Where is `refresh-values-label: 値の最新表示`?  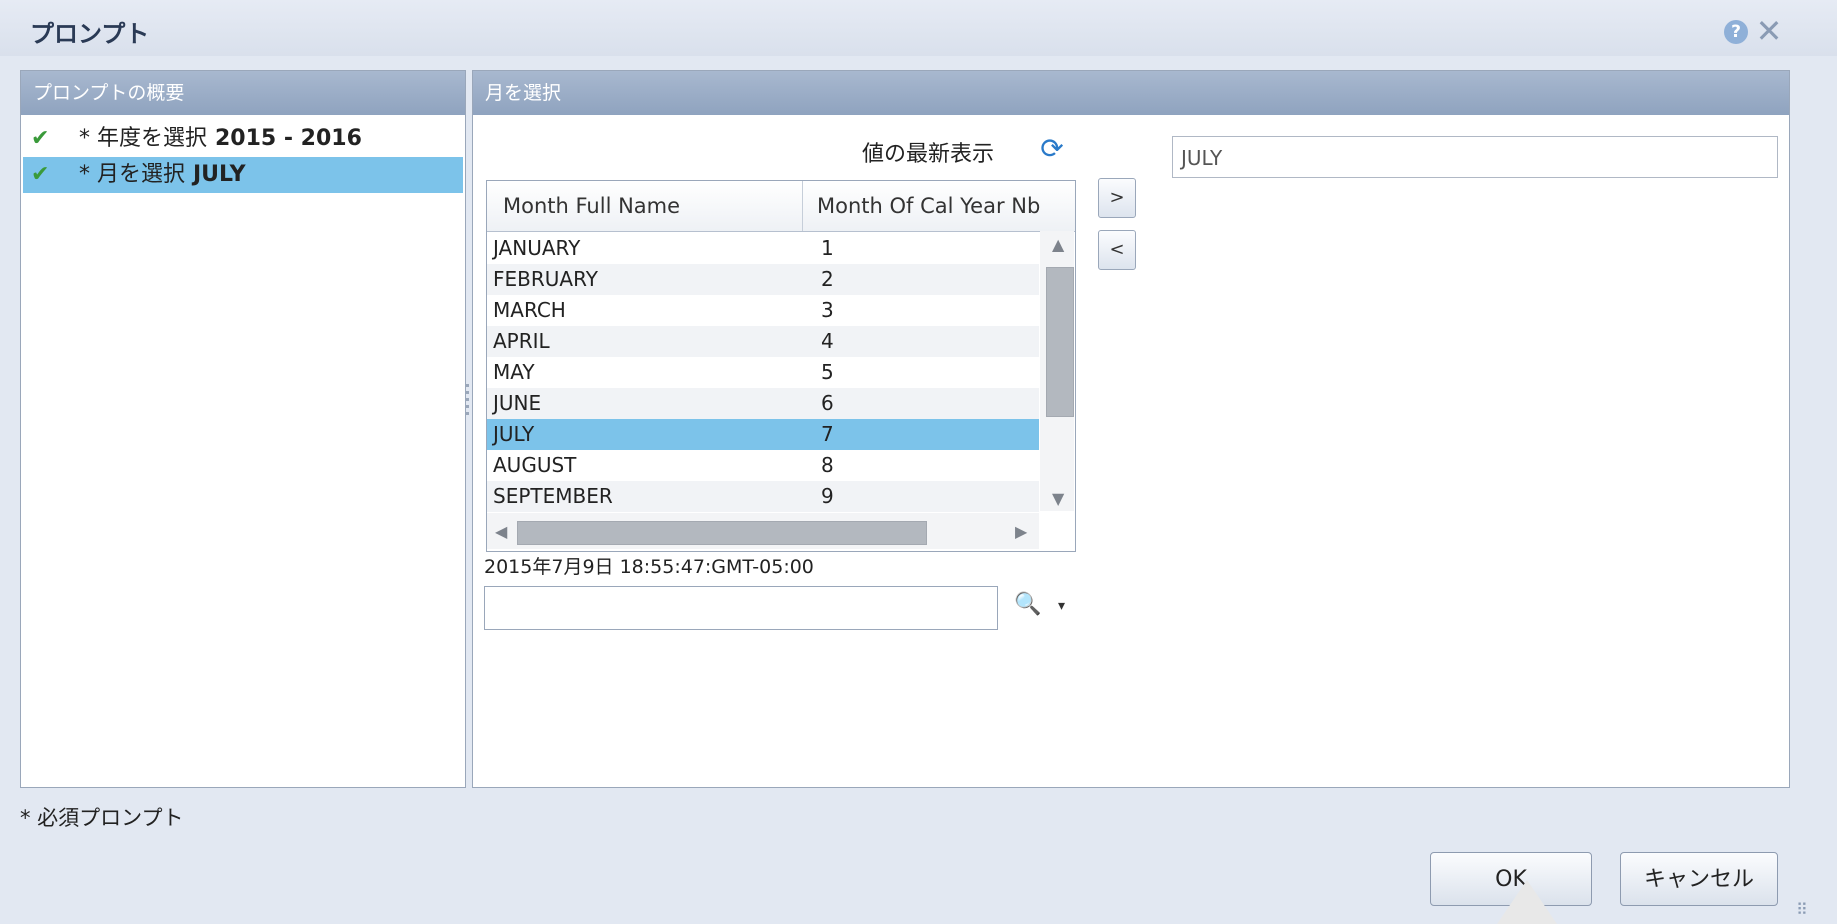 refresh-values-label: 値の最新表示 is located at coordinates (928, 152).